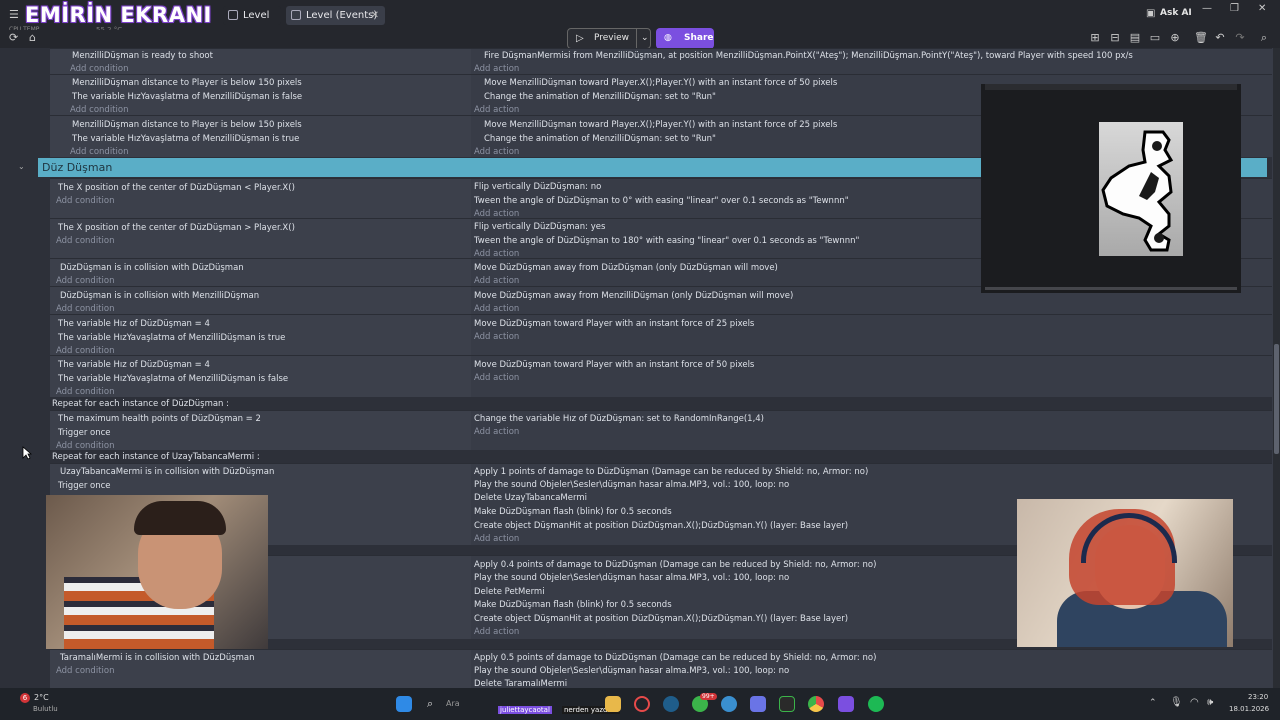 Image resolution: width=1280 pixels, height=720 pixels. Describe the element at coordinates (609, 38) in the screenshot. I see `preview-button: ▷ Preview ⌄` at that location.